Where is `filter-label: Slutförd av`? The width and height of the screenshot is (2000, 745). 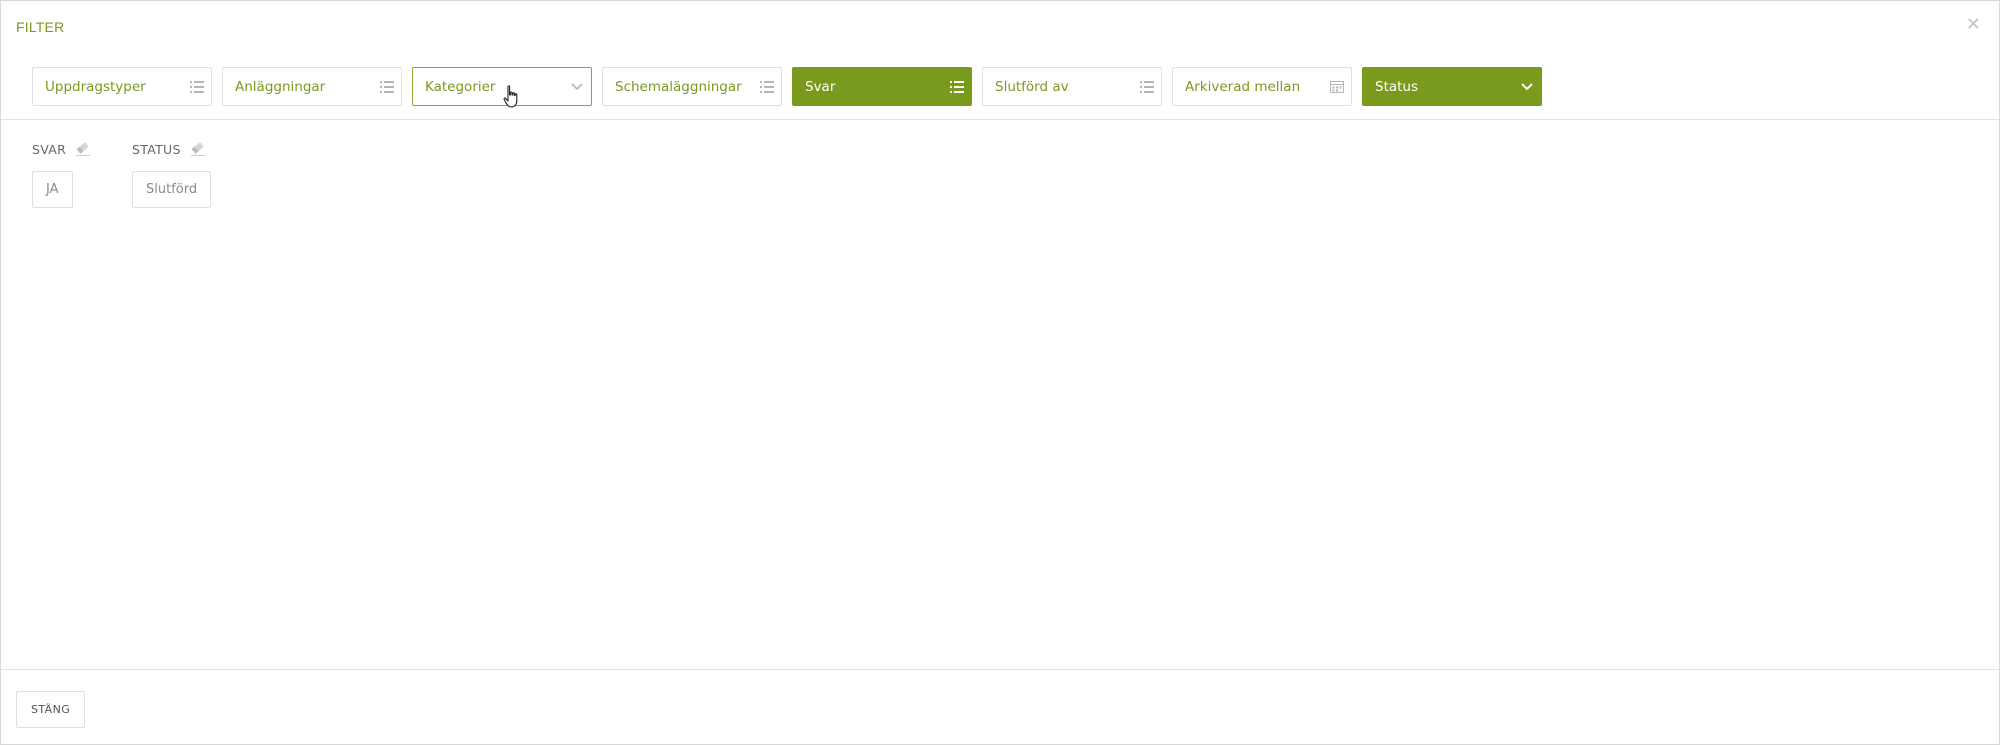
filter-label: Slutförd av is located at coordinates (1032, 86).